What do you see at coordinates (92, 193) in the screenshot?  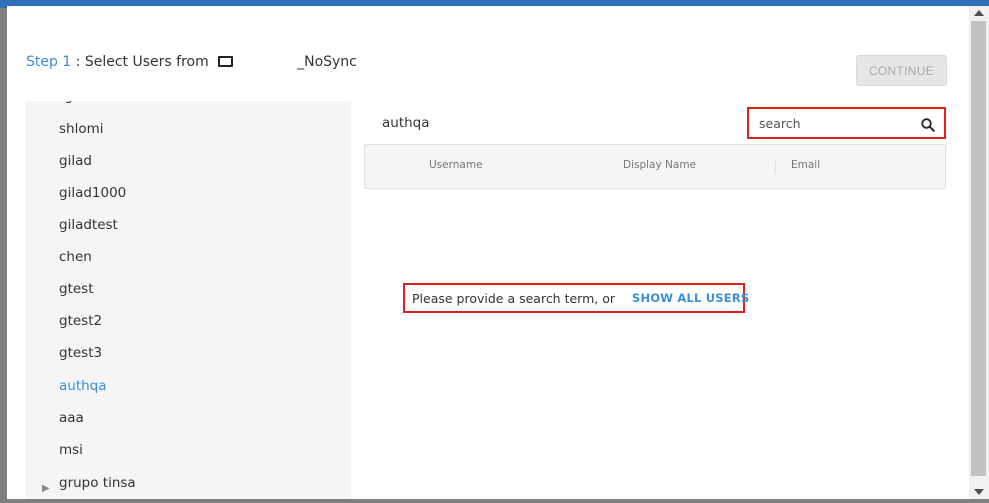 I see `tree-item: gilad1000` at bounding box center [92, 193].